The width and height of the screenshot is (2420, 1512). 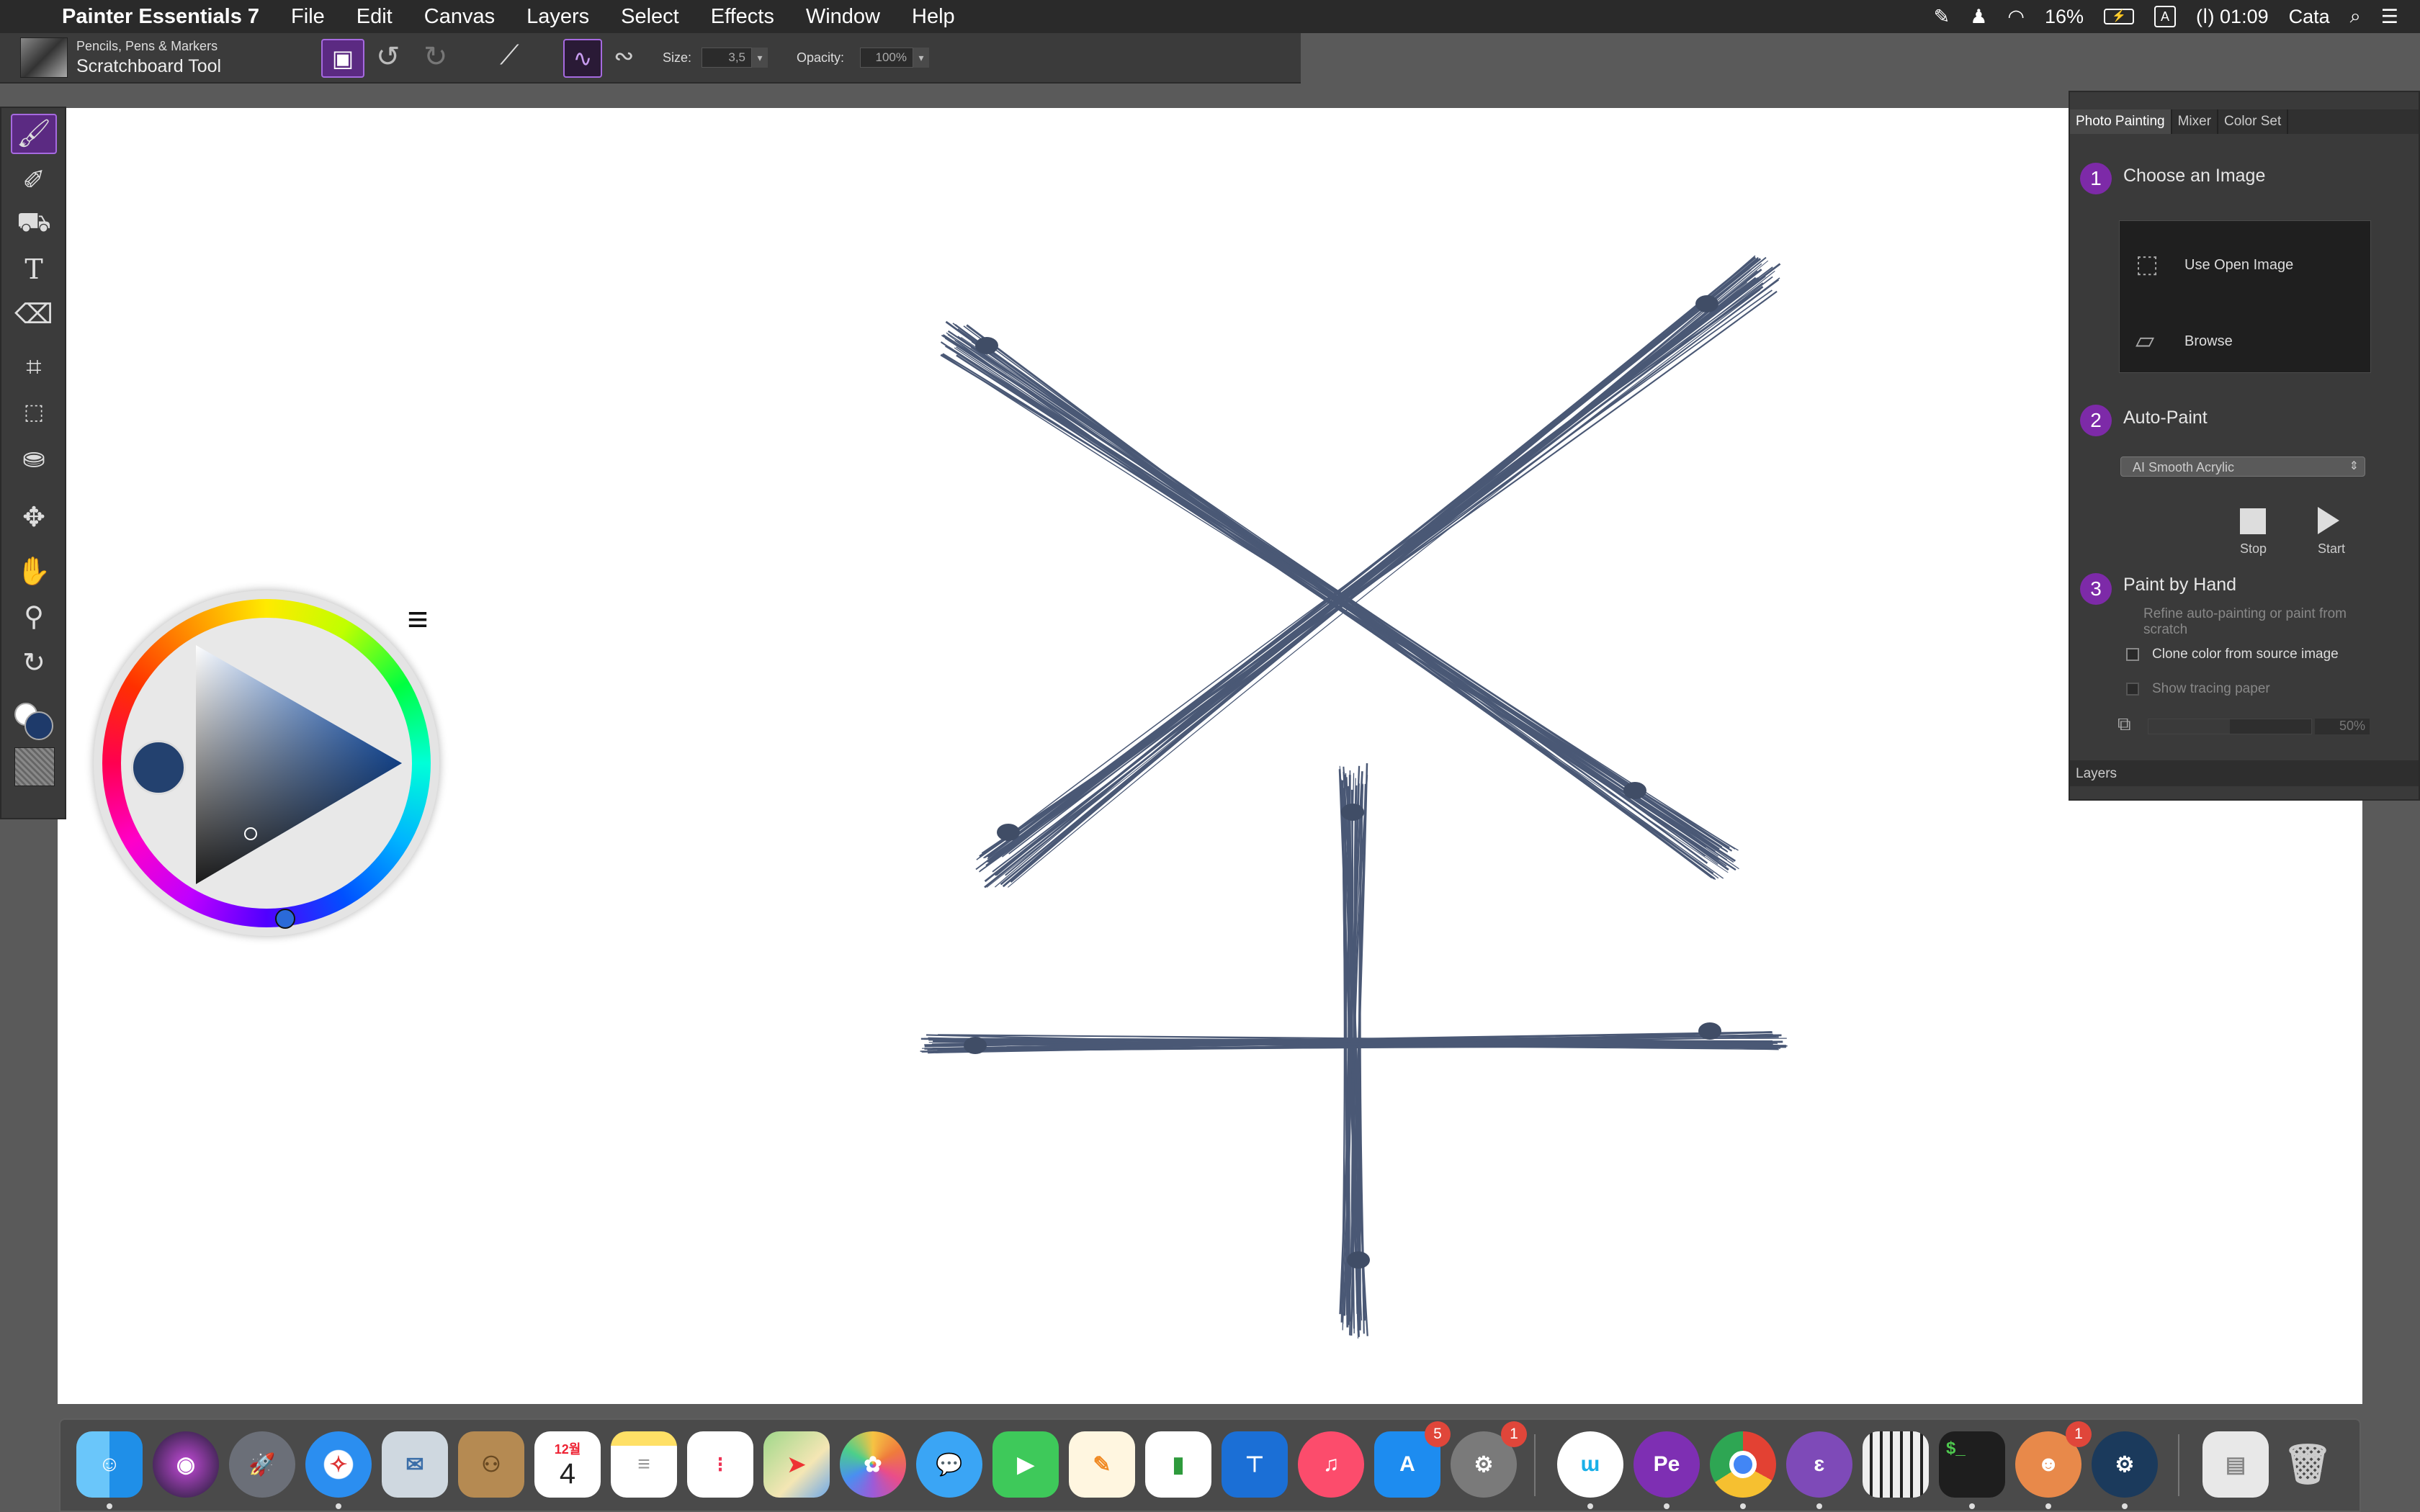 I want to click on redo-icon: ↻, so click(x=436, y=56).